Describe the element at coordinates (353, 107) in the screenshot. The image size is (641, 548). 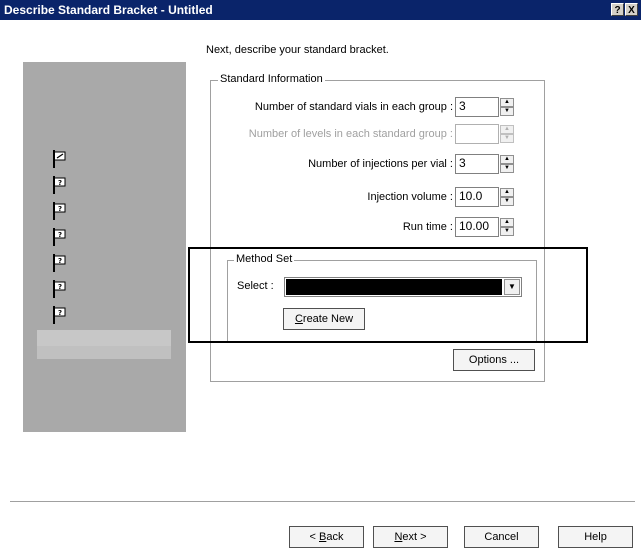
I see `standard-vials-label: Number of standard vials in each group :` at that location.